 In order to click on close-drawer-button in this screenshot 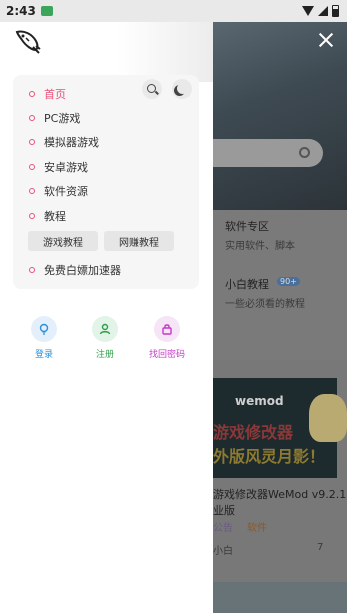, I will do `click(326, 40)`.